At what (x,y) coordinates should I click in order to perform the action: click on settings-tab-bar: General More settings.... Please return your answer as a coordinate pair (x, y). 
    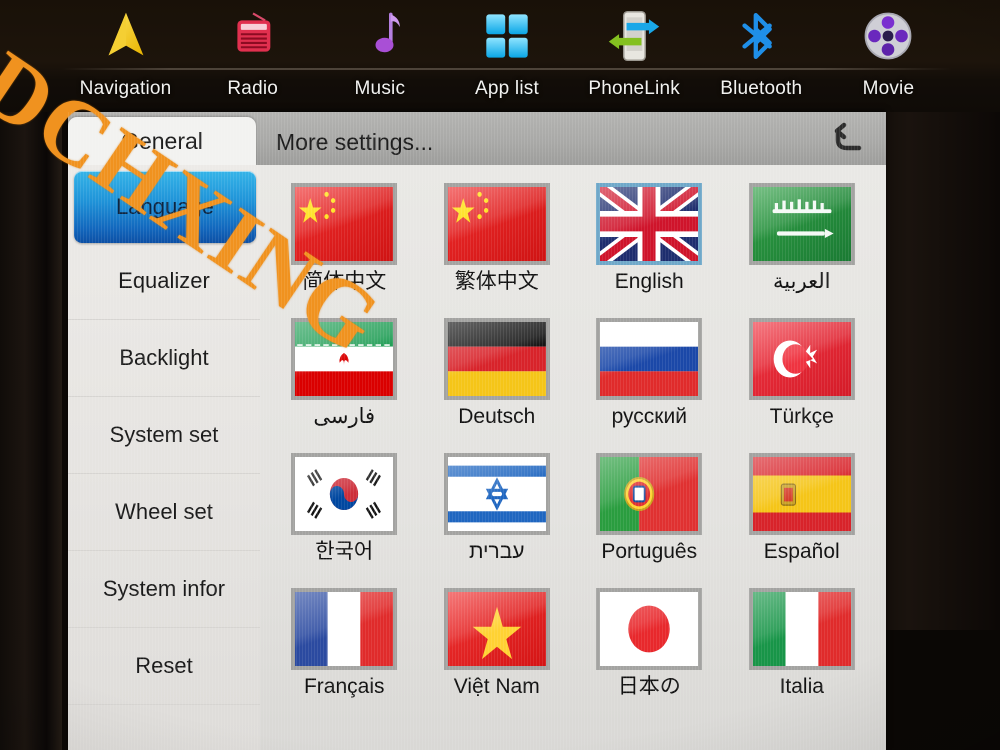
    Looking at the image, I should click on (477, 138).